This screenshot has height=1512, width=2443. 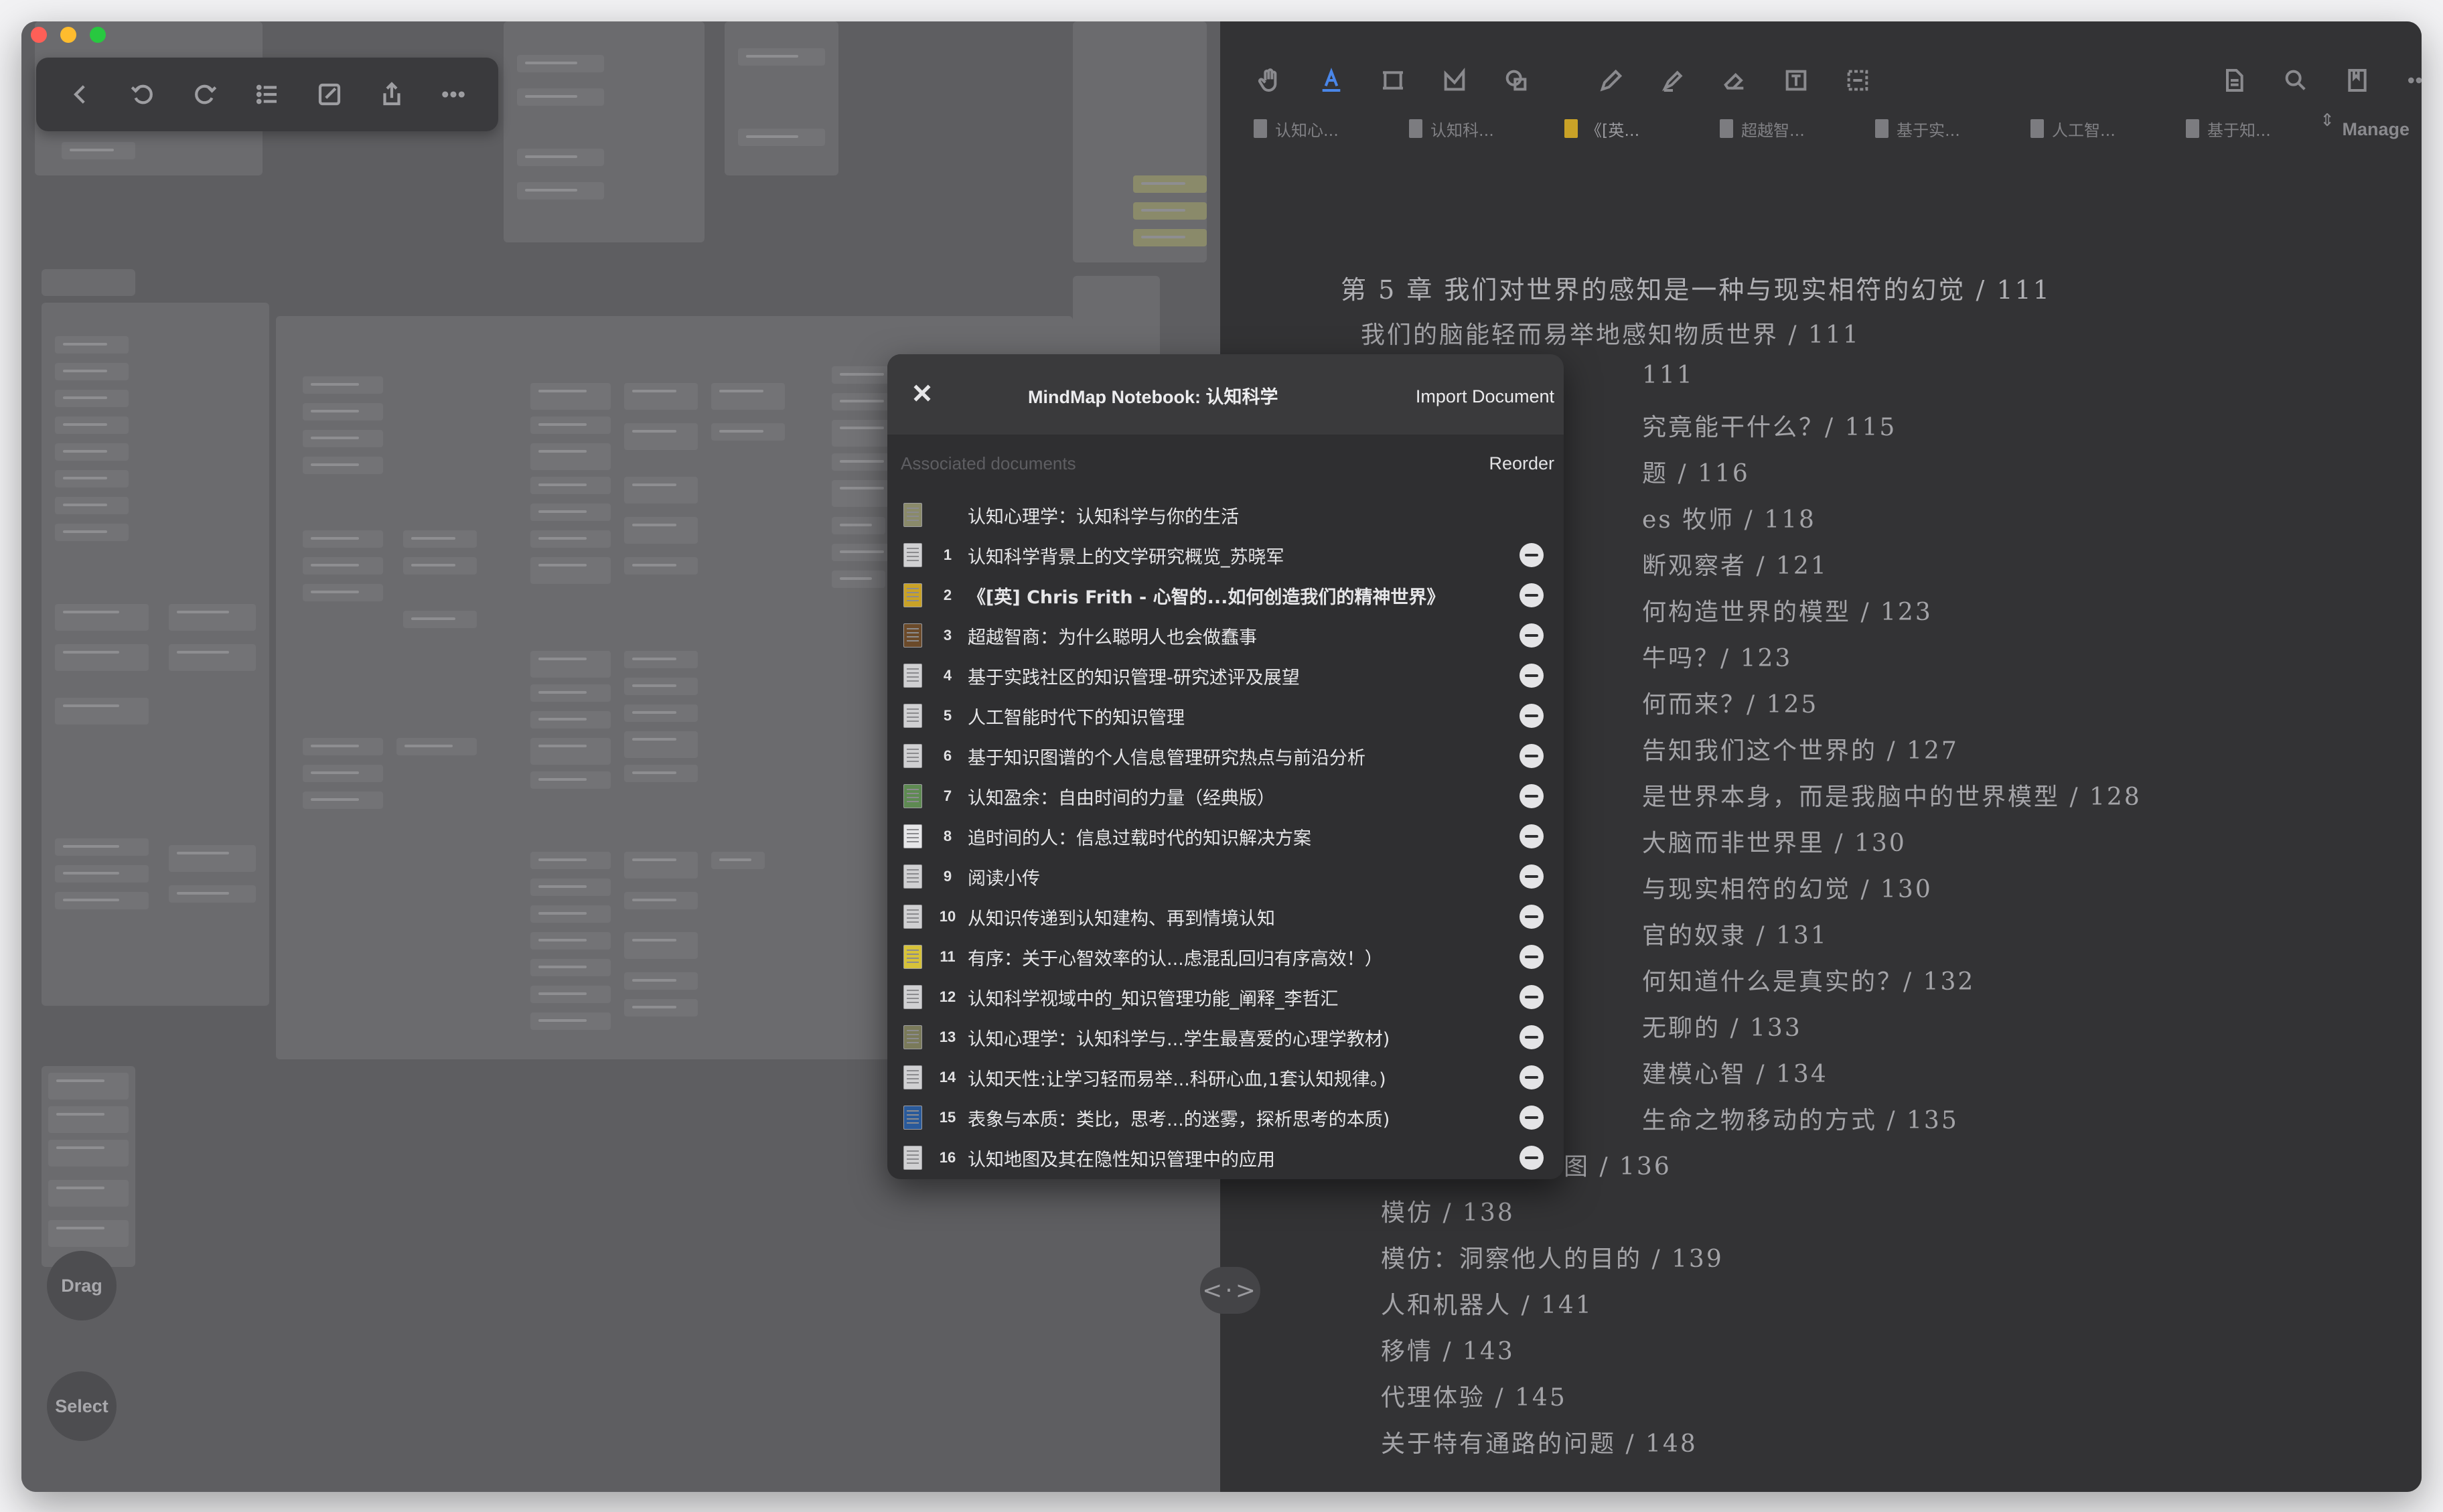 What do you see at coordinates (1448, 1210) in the screenshot?
I see `toc-entry: 模仿 / 138` at bounding box center [1448, 1210].